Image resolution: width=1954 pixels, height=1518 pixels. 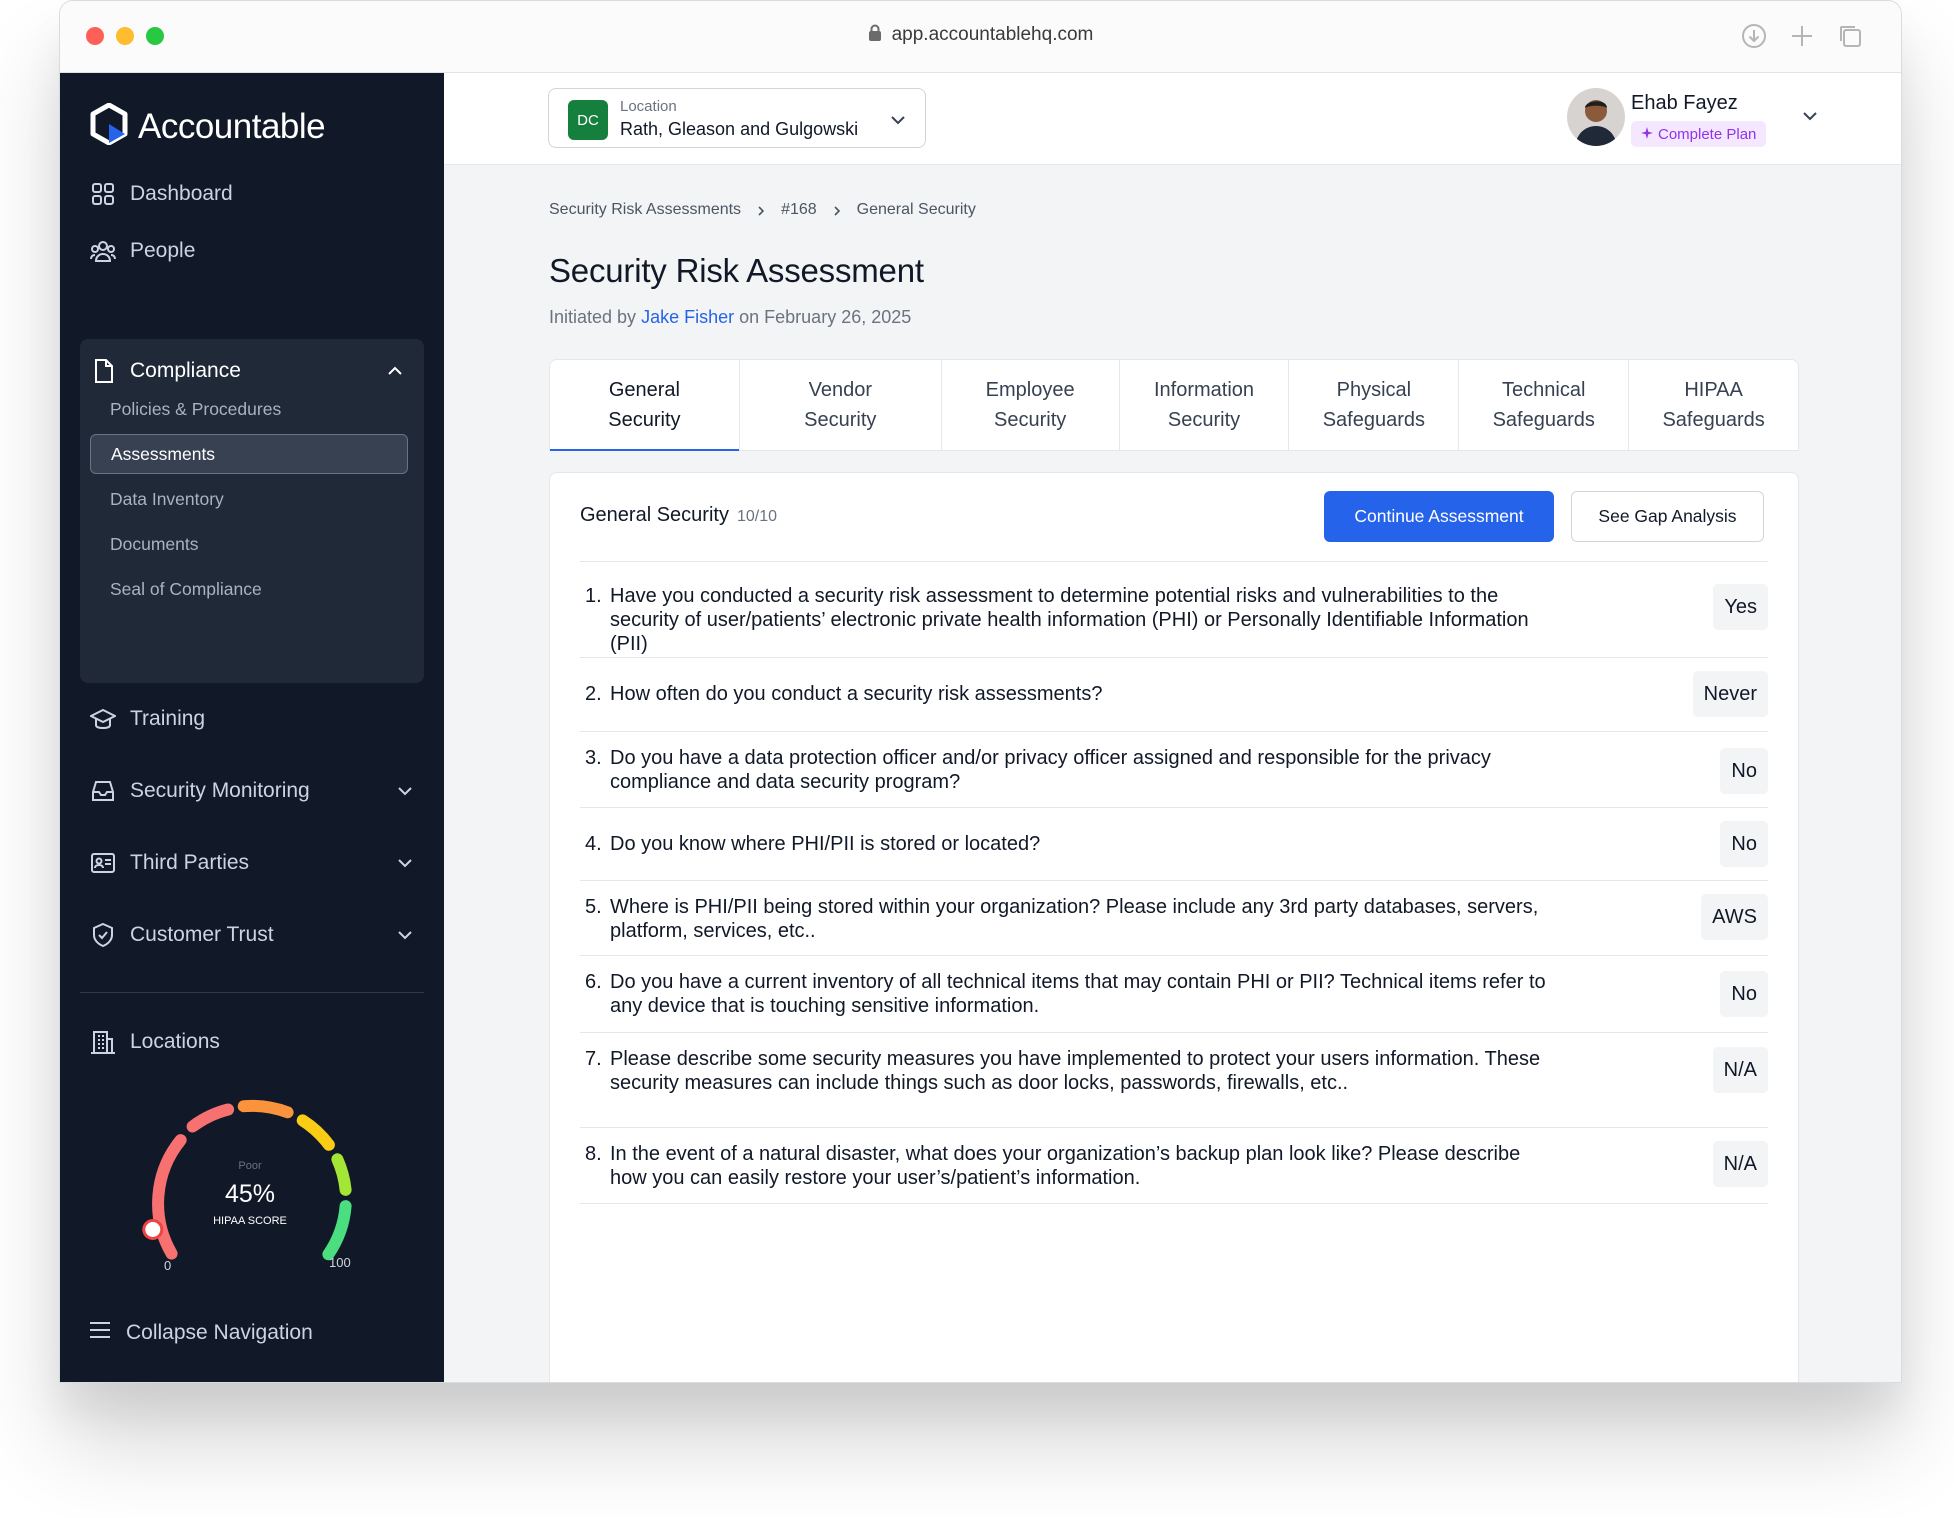 What do you see at coordinates (1713, 405) in the screenshot?
I see `tab-hipaa-safeguards: HIPAA Safeguards` at bounding box center [1713, 405].